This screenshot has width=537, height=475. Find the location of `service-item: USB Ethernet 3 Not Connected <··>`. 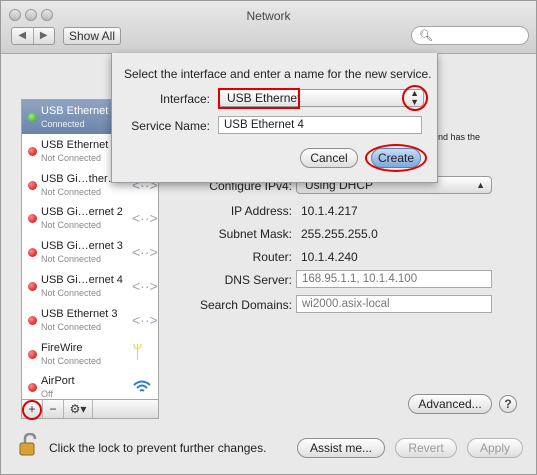

service-item: USB Ethernet 3 Not Connected <··> is located at coordinates (90, 320).